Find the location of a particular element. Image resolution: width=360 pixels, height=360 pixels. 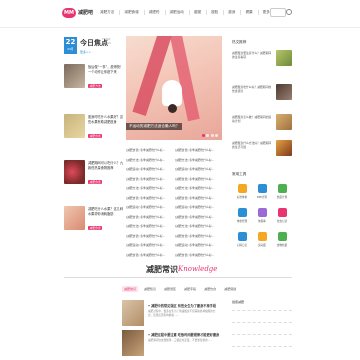

tool-item: 热量计算 is located at coordinates (282, 194).